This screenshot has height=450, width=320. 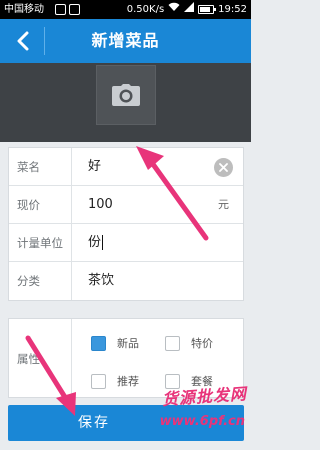 I want to click on page-title: 新增菜品, so click(x=125, y=40).